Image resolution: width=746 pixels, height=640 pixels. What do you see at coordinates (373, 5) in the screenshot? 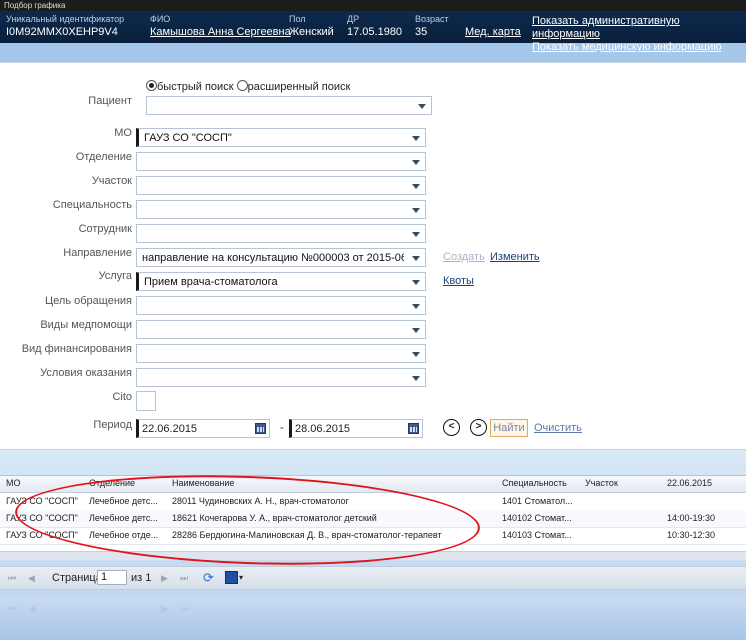
I see `window-title: Подбор графика` at bounding box center [373, 5].